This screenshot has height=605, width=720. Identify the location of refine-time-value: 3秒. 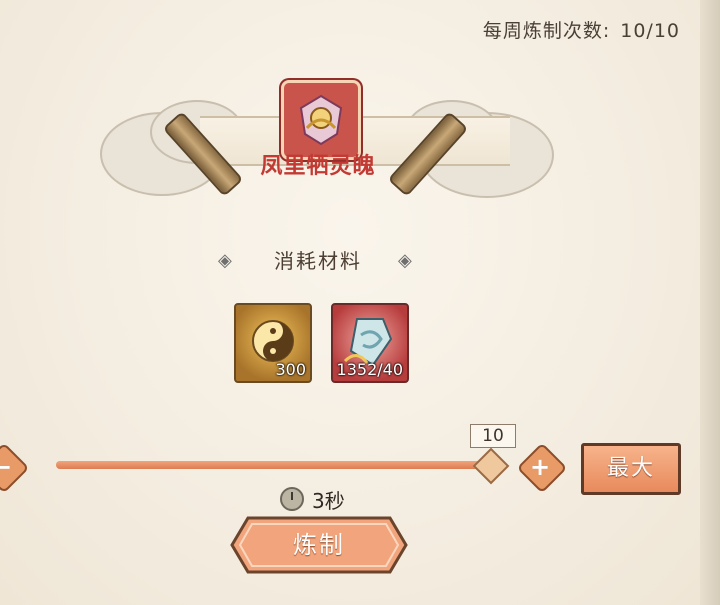
(328, 500).